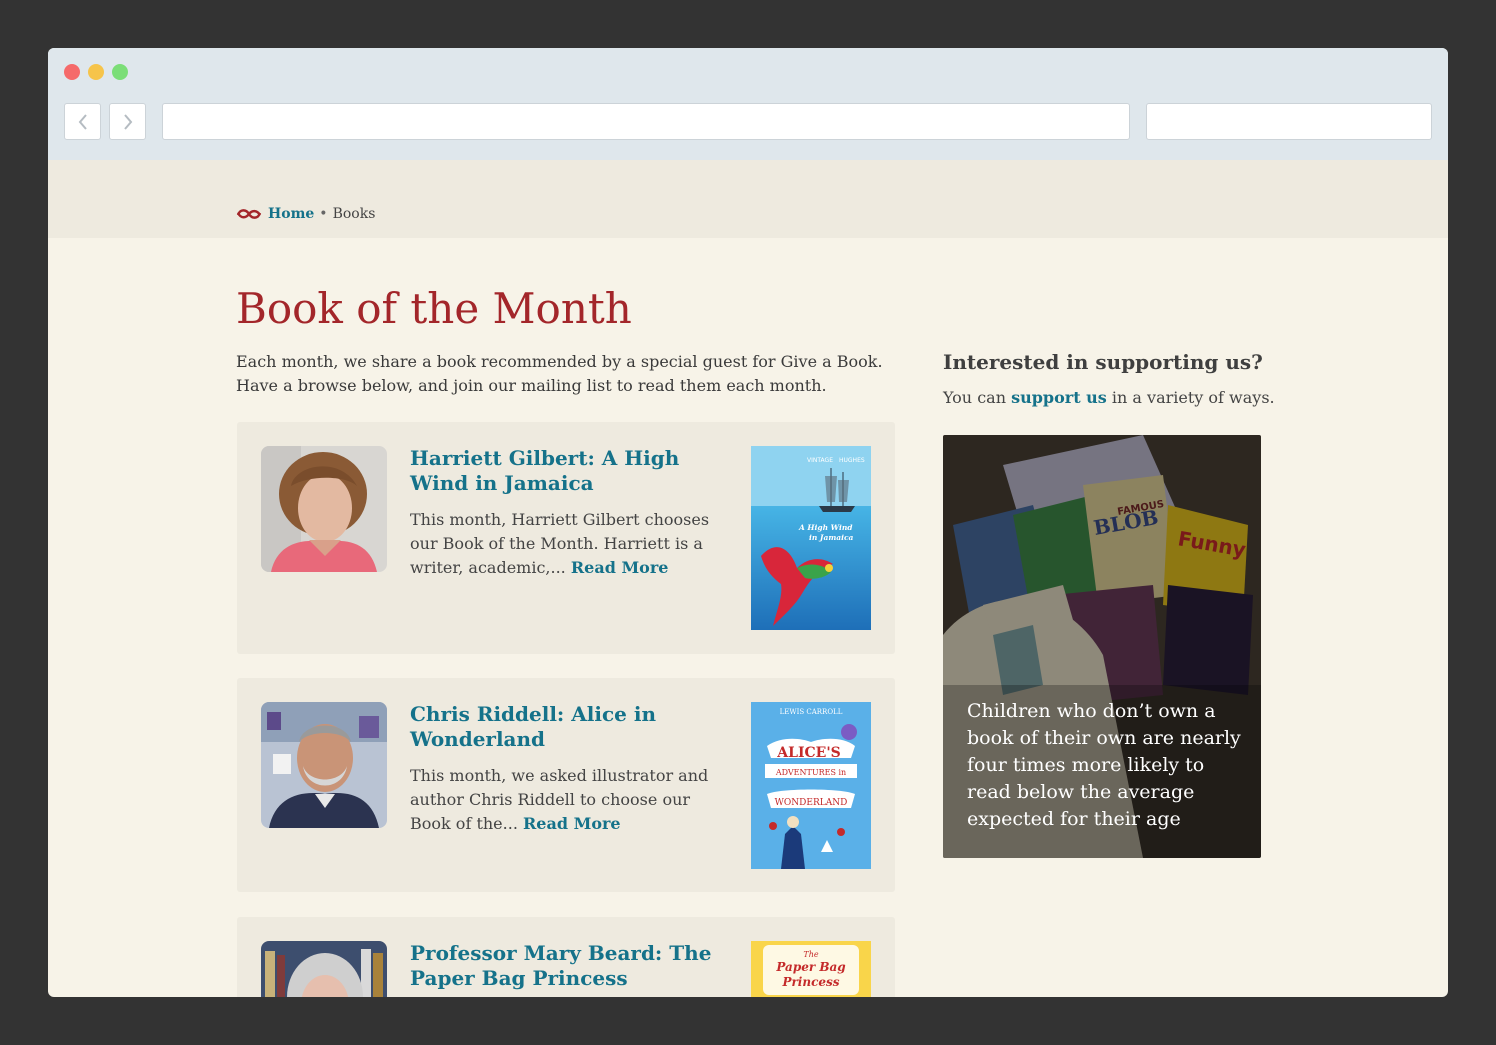  Describe the element at coordinates (748, 199) in the screenshot. I see `breadcrumb-bar: Home • Books` at that location.